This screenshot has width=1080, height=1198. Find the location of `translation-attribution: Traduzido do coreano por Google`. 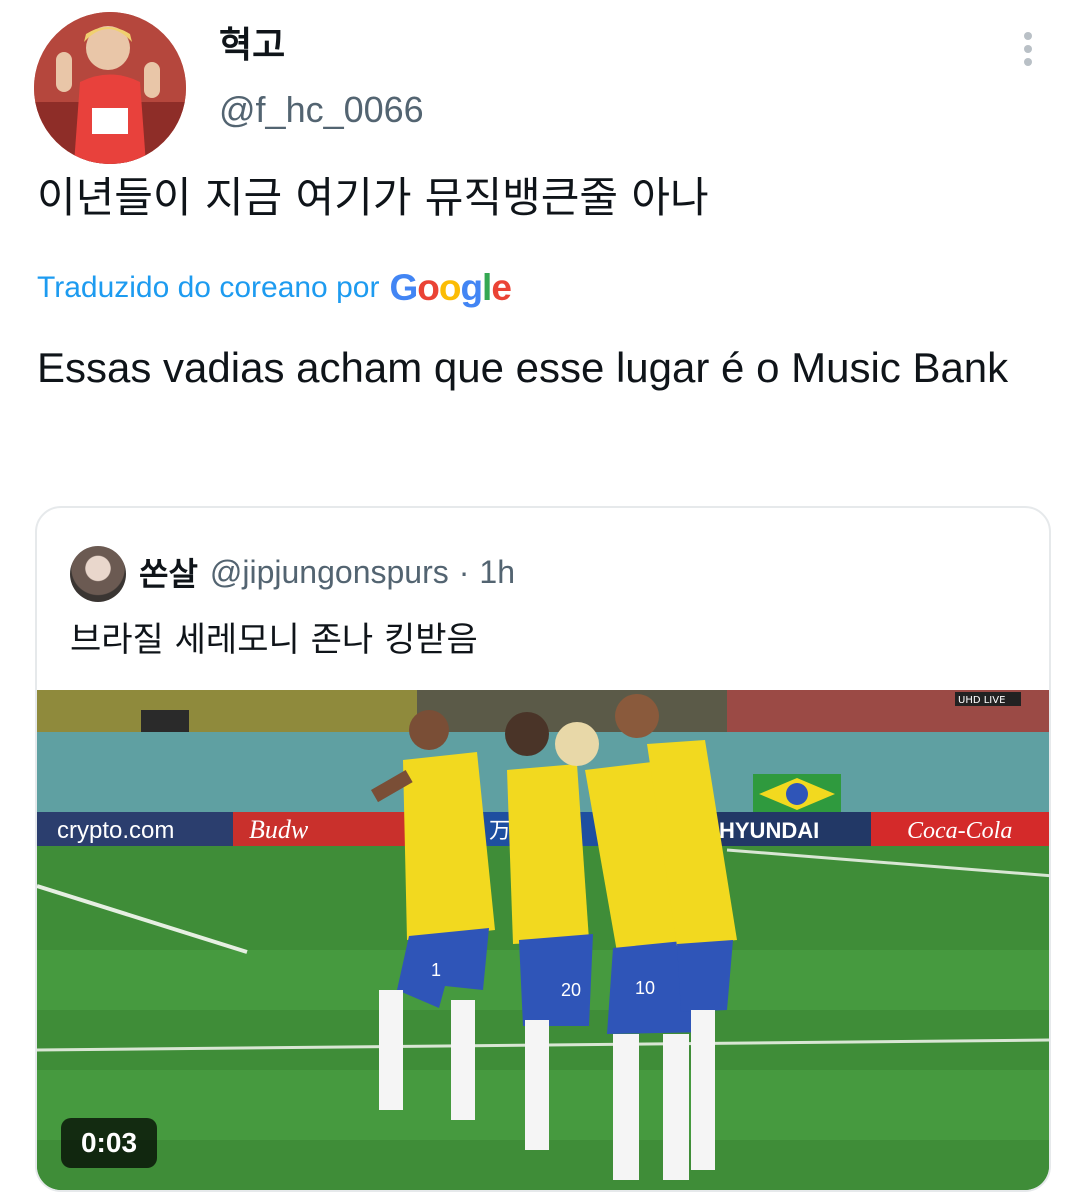

translation-attribution: Traduzido do coreano por Google is located at coordinates (274, 288).